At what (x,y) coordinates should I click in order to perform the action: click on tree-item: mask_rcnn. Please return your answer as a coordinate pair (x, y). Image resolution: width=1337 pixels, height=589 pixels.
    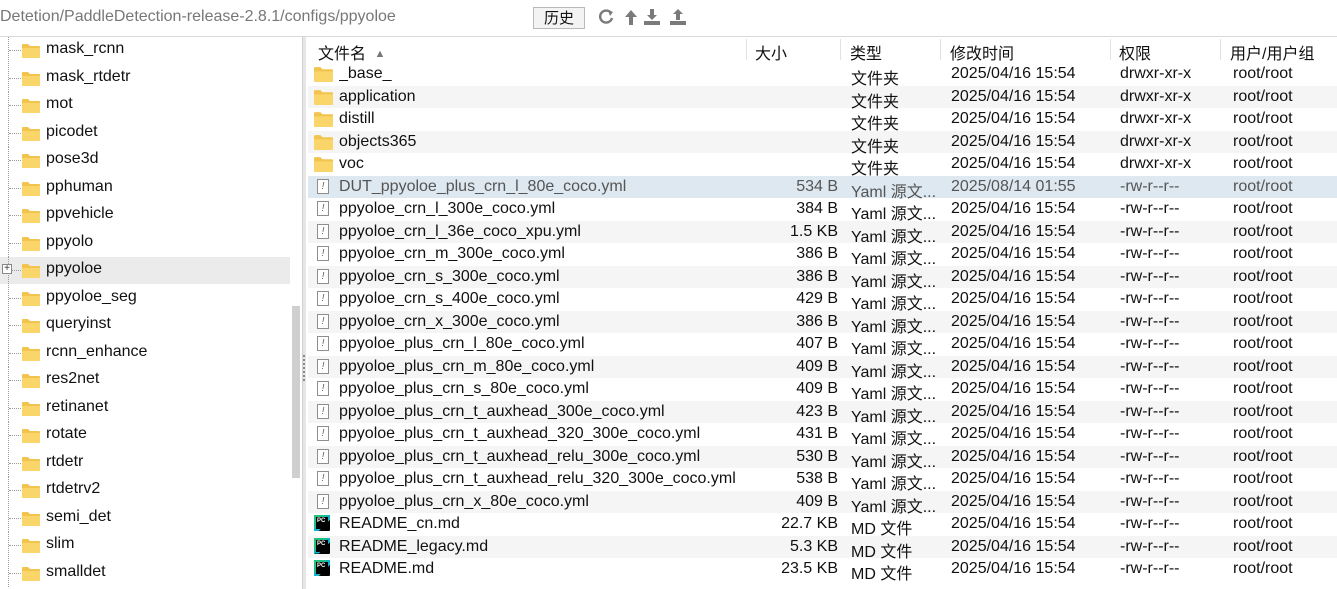
    Looking at the image, I should click on (145, 50).